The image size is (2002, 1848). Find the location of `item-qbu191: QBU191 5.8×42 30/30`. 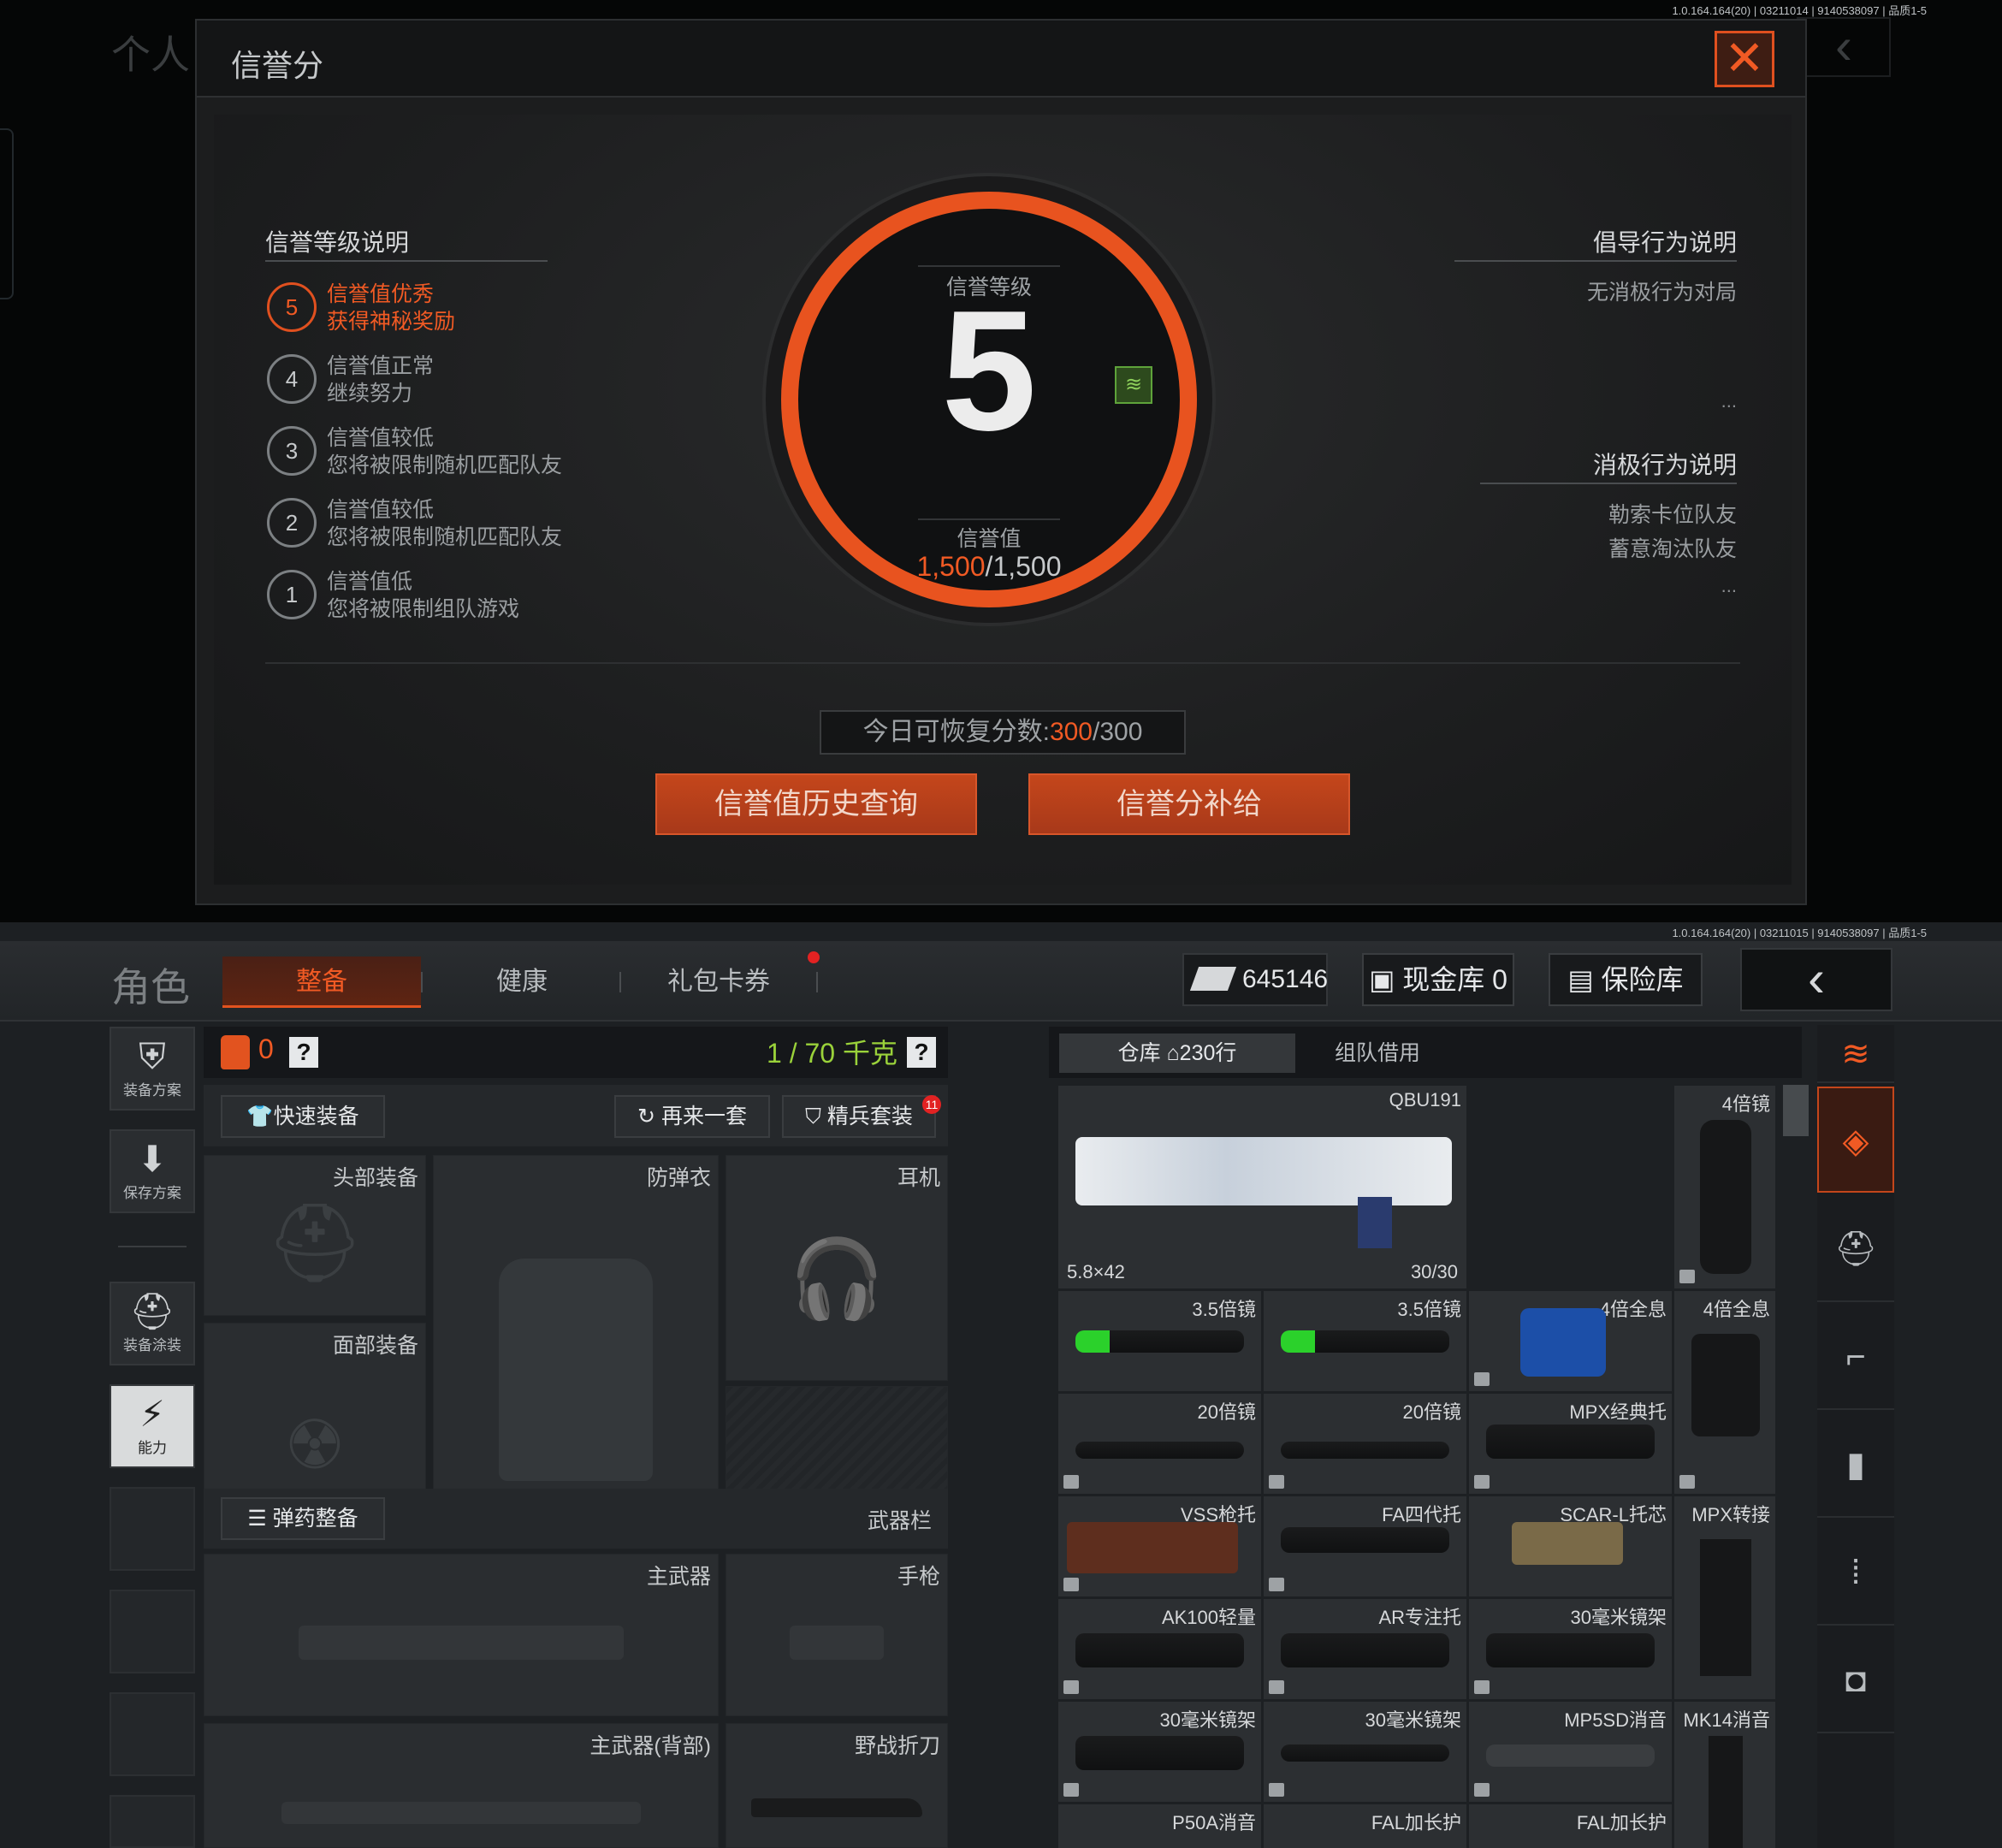

item-qbu191: QBU191 5.8×42 30/30 is located at coordinates (1262, 1187).